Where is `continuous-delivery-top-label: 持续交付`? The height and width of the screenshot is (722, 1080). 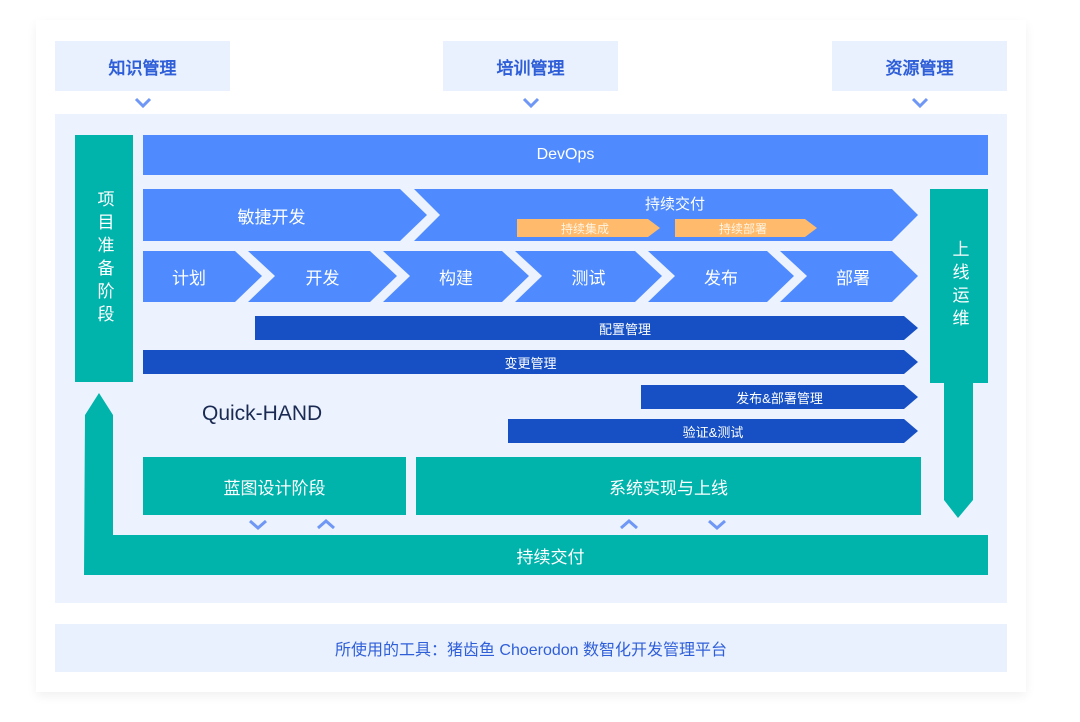 continuous-delivery-top-label: 持续交付 is located at coordinates (674, 204).